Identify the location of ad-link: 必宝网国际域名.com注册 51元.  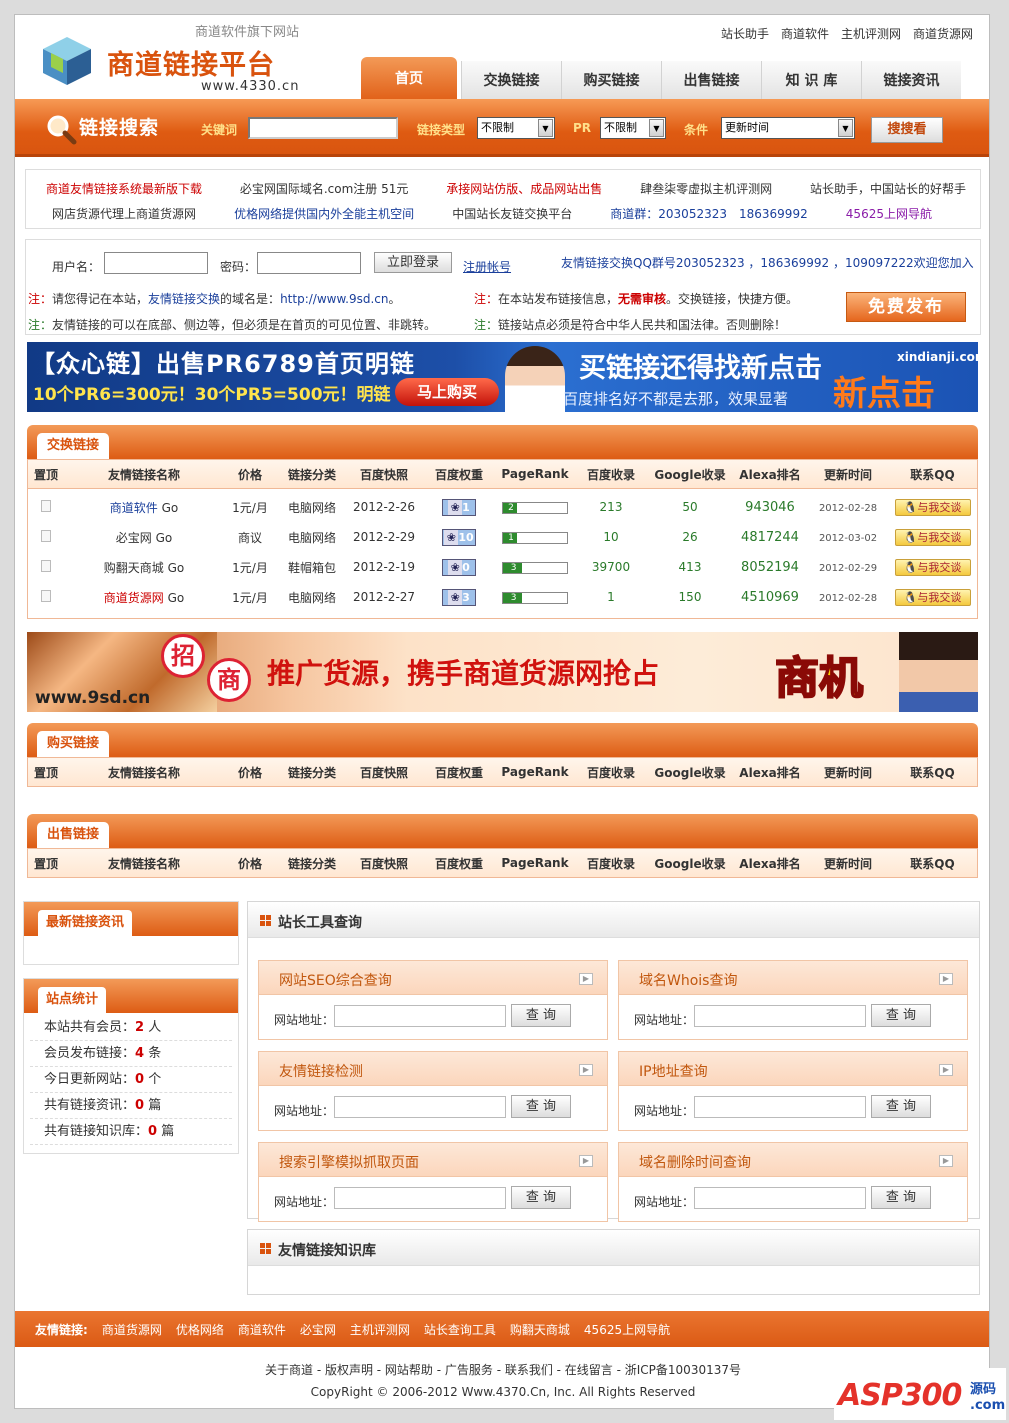
(324, 188).